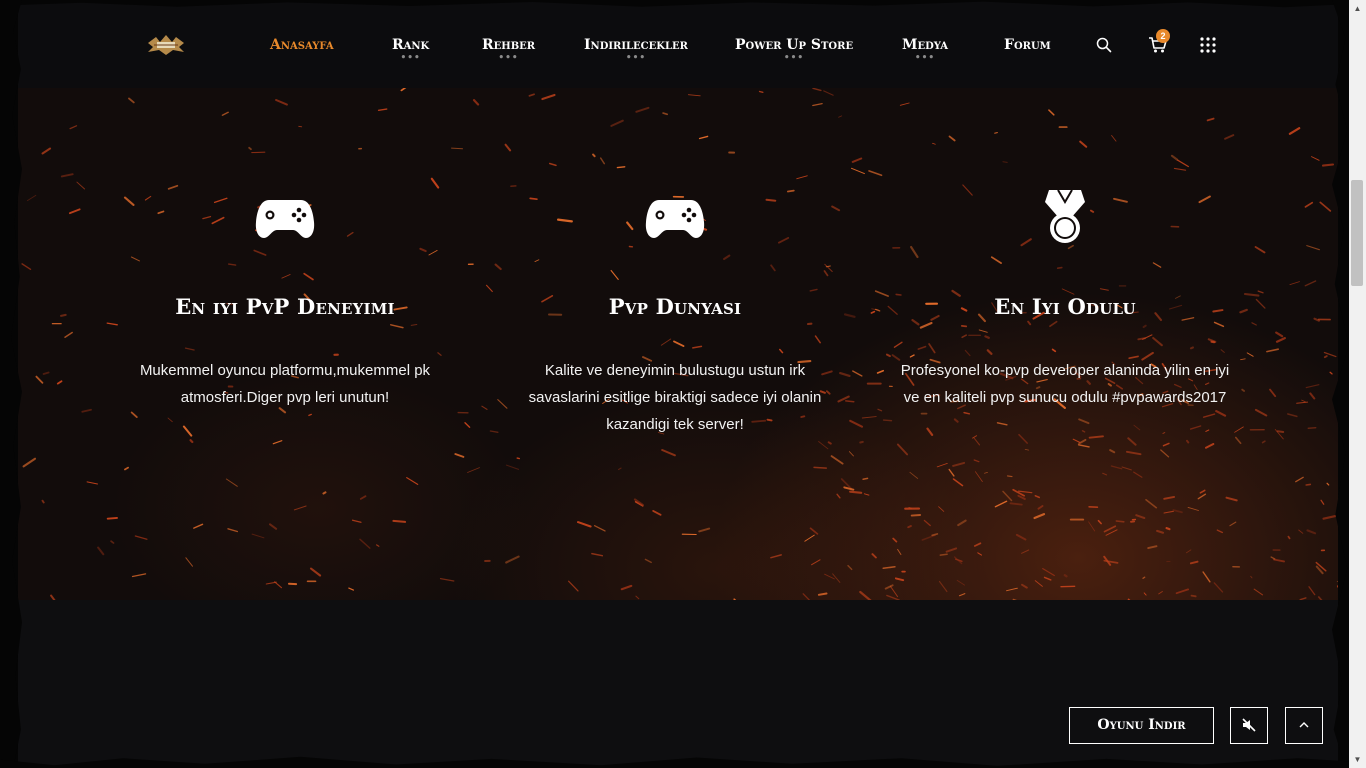 This screenshot has width=1366, height=768. Describe the element at coordinates (1357, 384) in the screenshot. I see `page-scrollbar: ▲ ▼` at that location.